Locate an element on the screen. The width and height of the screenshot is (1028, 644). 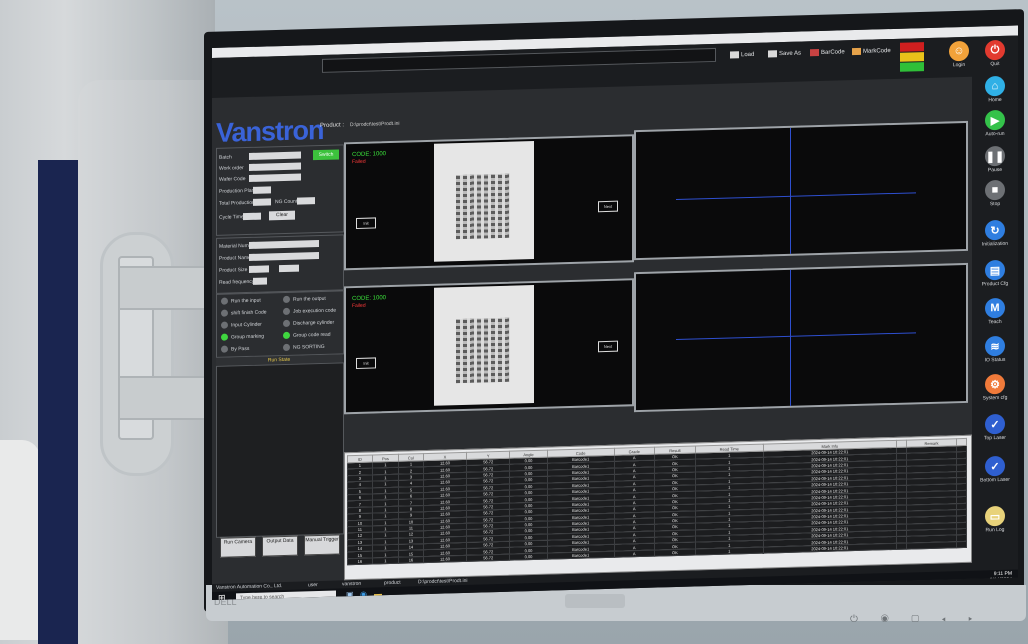
bottom-button-group: Run Camera Output Data Manual Trigger is located at coordinates (279, 546).